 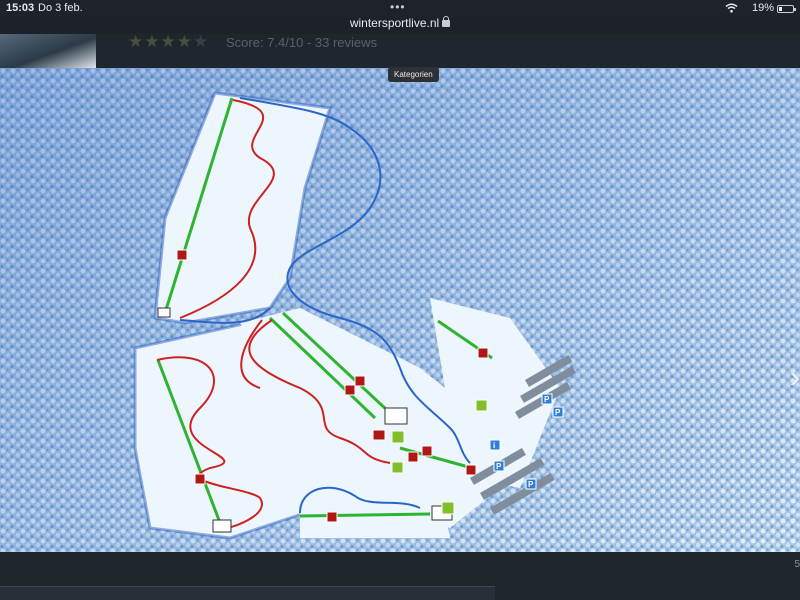 What do you see at coordinates (413, 74) in the screenshot?
I see `kategorien-button: Kategorien` at bounding box center [413, 74].